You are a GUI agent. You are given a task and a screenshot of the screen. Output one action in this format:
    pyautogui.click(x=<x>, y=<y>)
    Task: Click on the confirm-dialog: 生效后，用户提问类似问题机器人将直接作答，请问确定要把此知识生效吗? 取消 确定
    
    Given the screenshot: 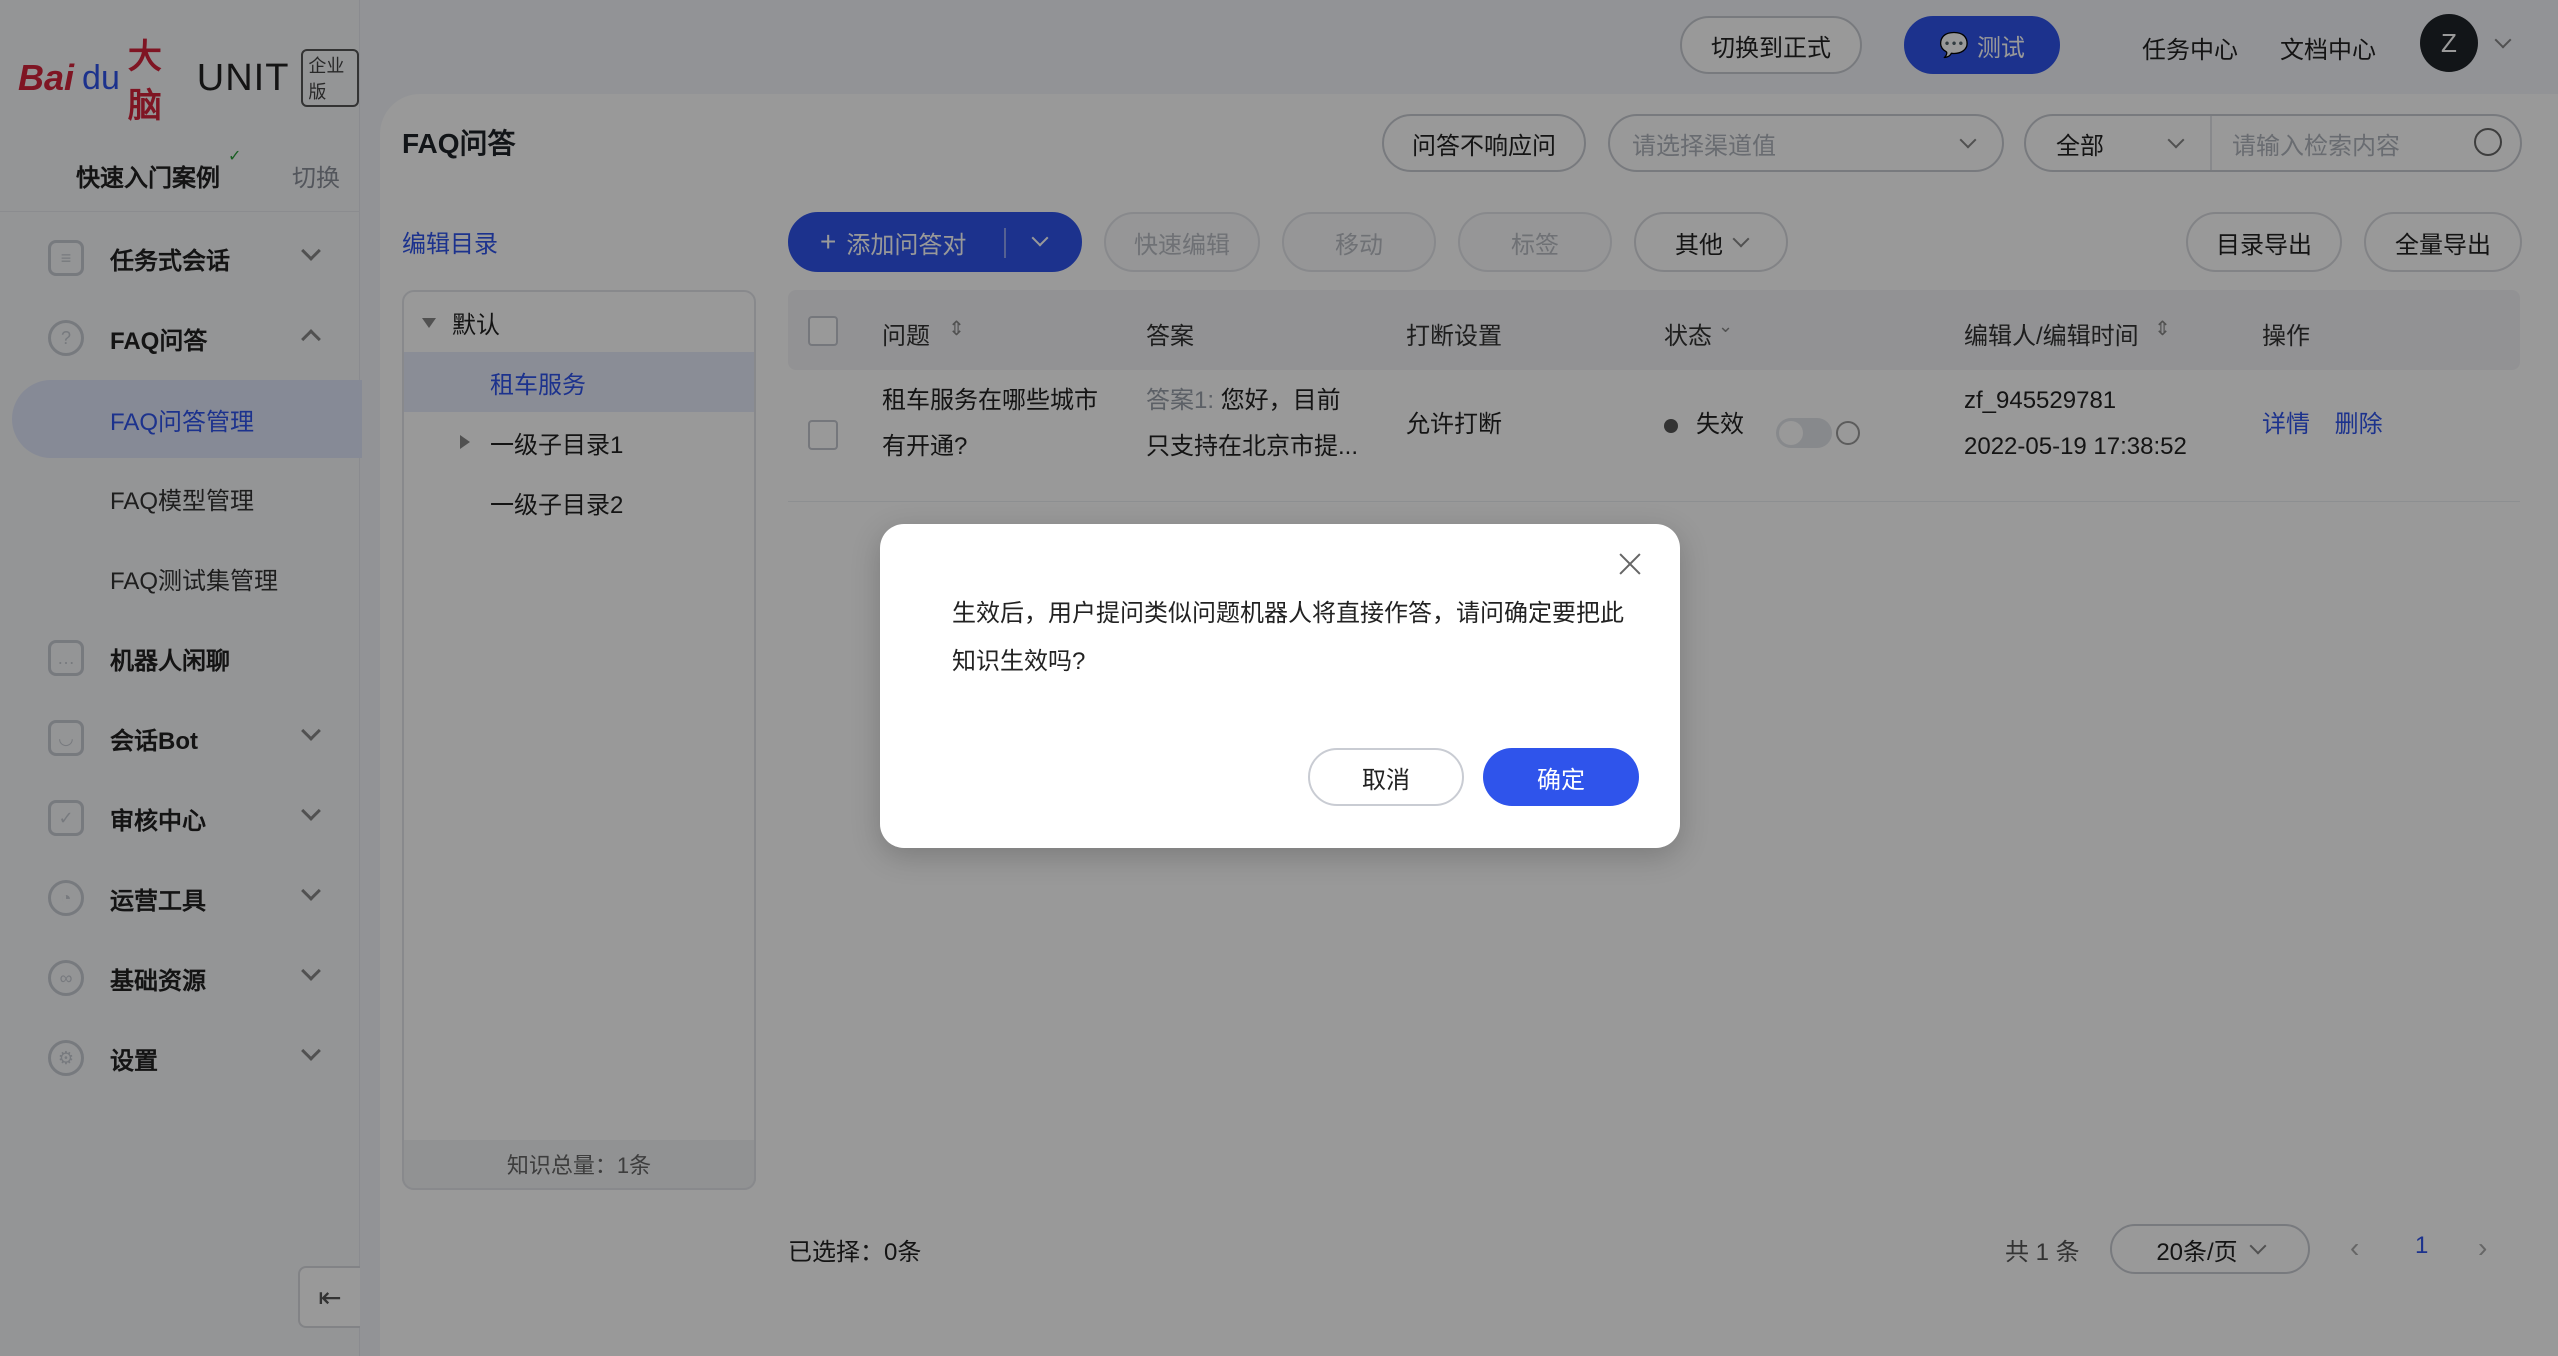 What is the action you would take?
    pyautogui.click(x=1280, y=686)
    